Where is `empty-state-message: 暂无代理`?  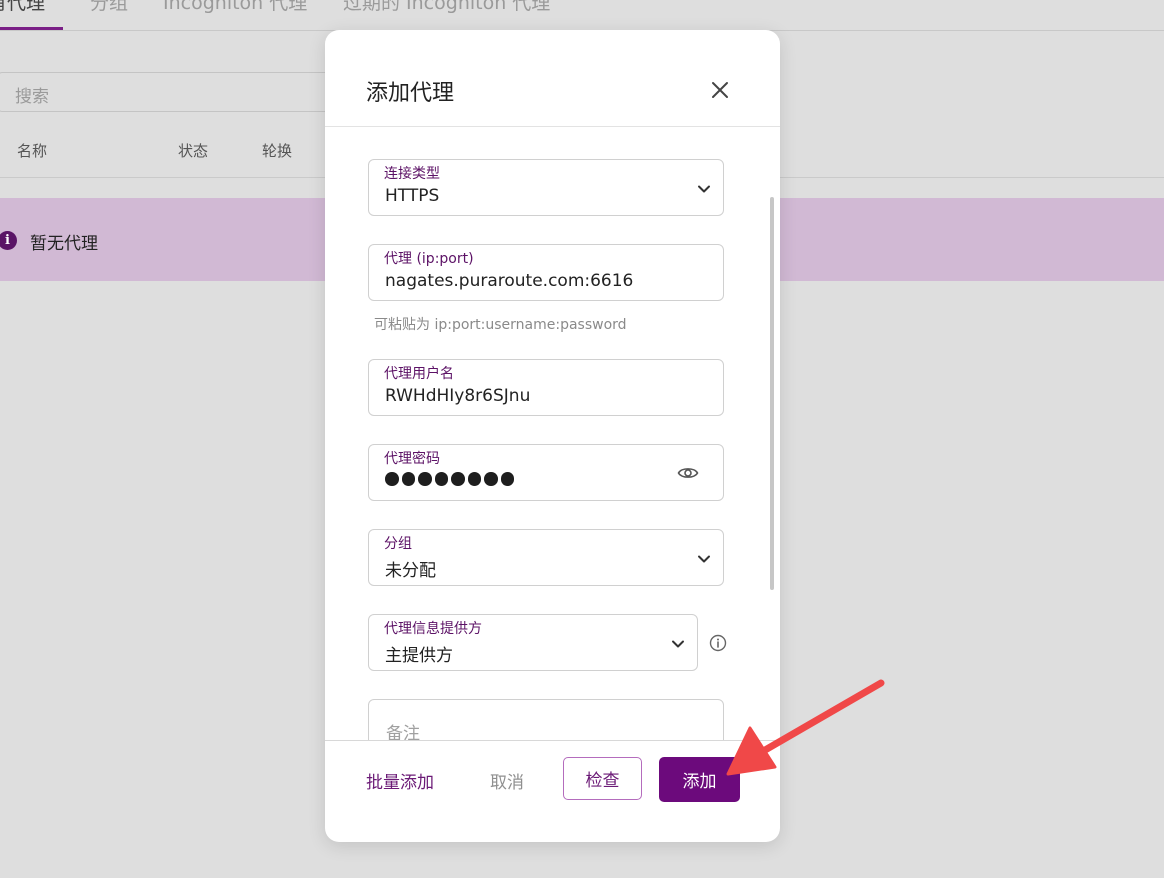
empty-state-message: 暂无代理 is located at coordinates (64, 244).